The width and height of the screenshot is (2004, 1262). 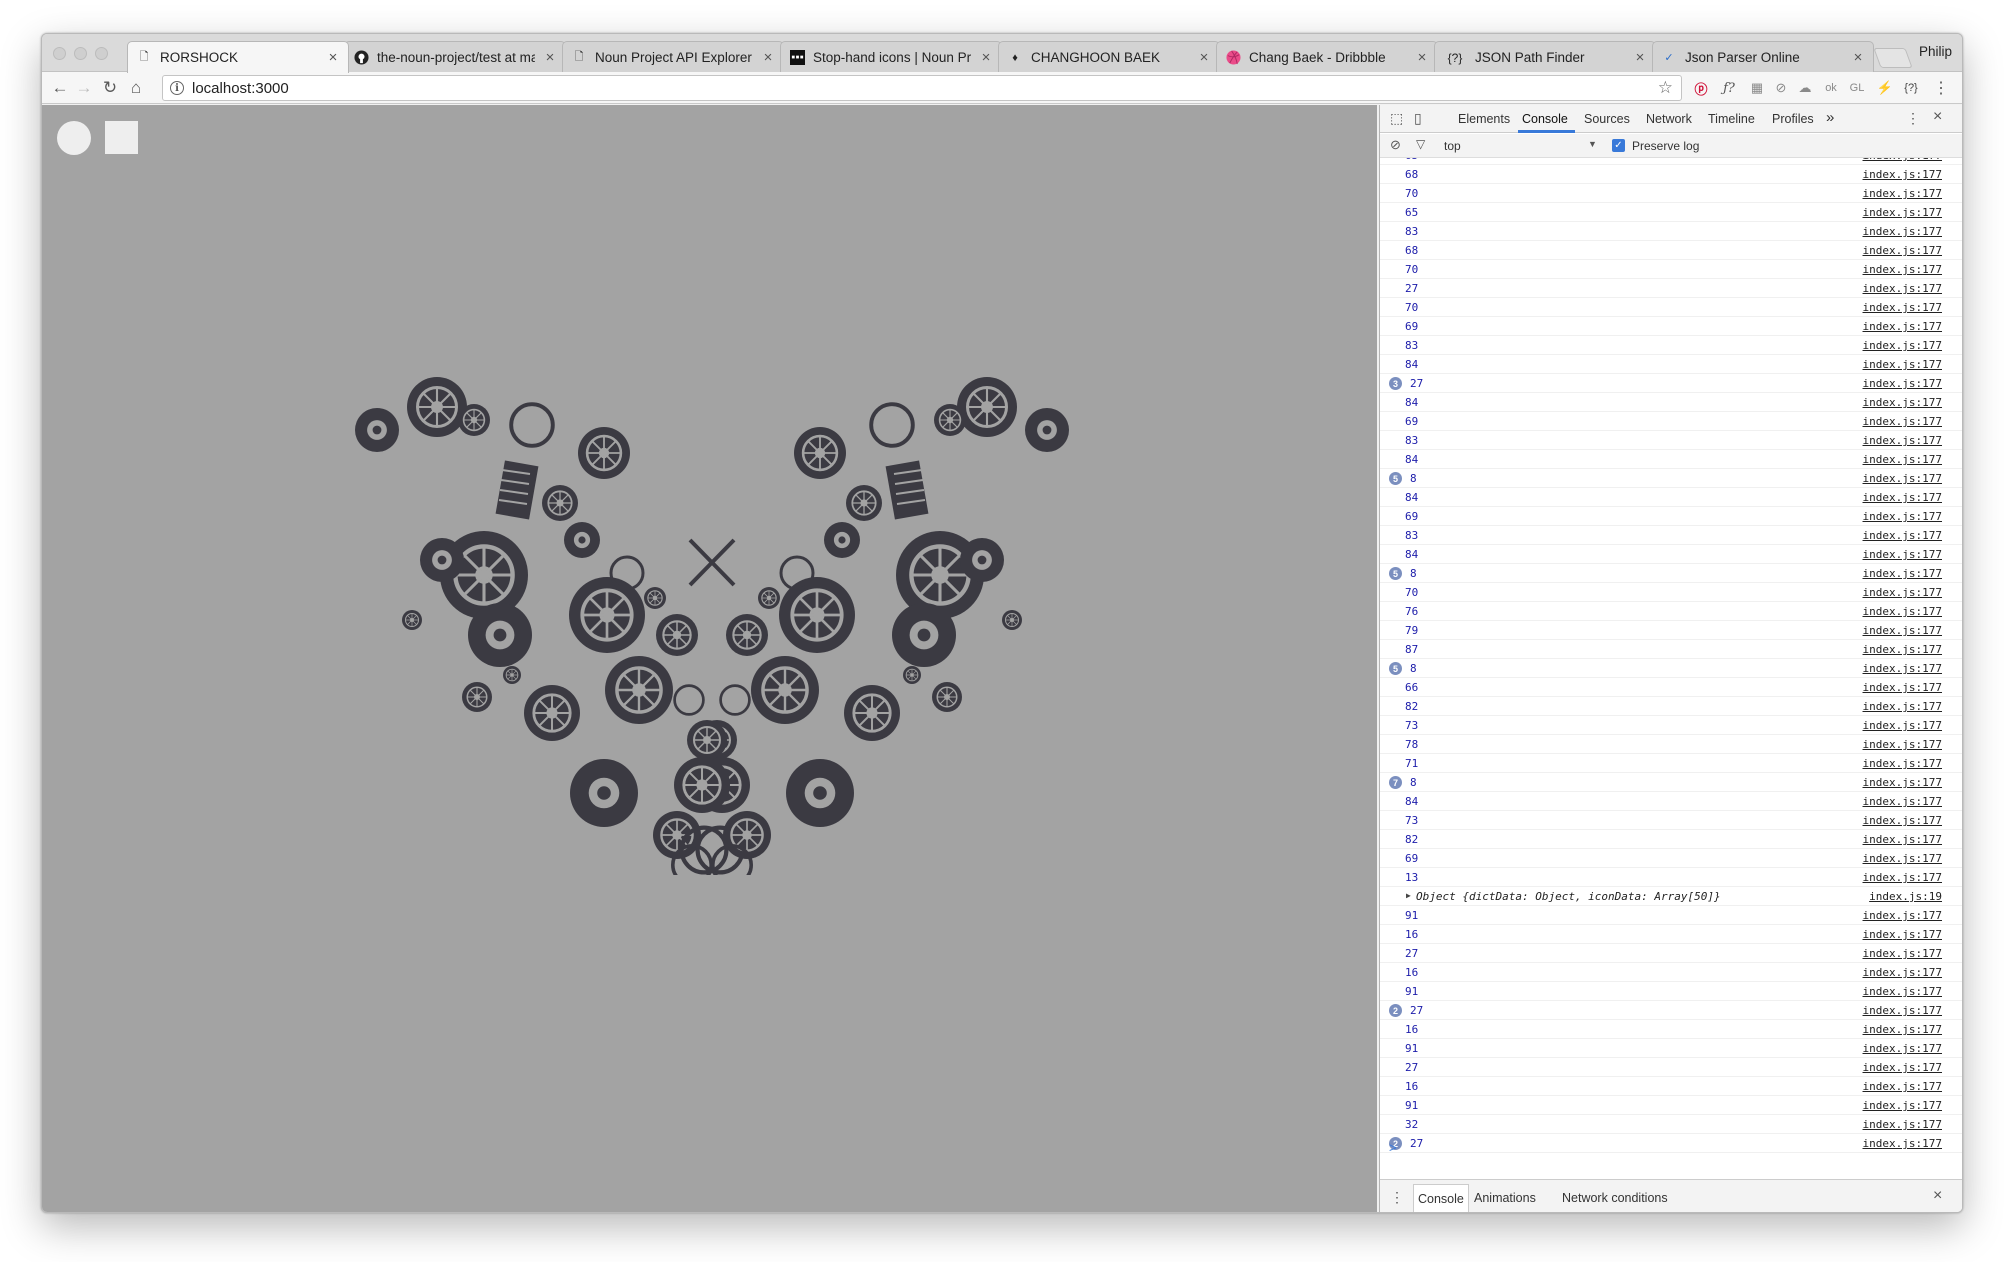 I want to click on drawer-menu-kebab-icon: ⋮, so click(x=1397, y=1197).